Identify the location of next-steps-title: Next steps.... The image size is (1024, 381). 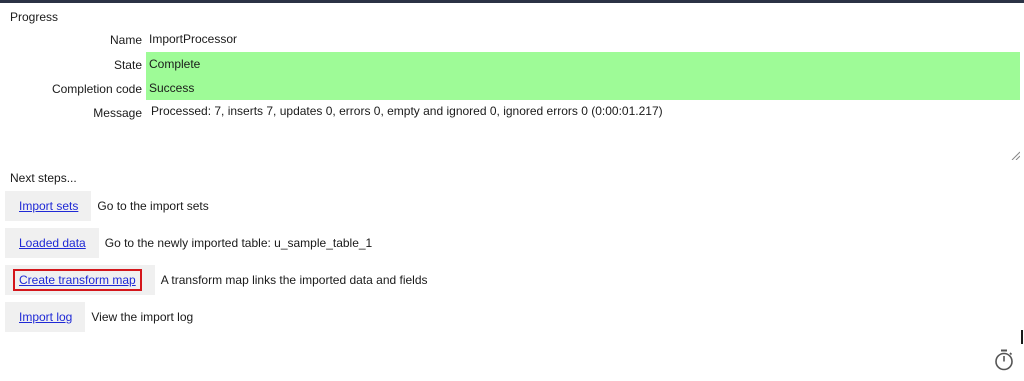
(43, 178).